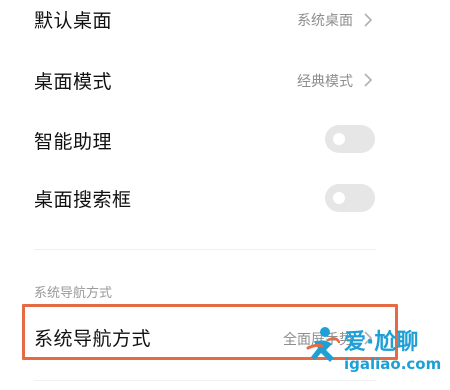 This screenshot has height=390, width=450. Describe the element at coordinates (73, 21) in the screenshot. I see `default-desktop-label: 默认桌面` at that location.